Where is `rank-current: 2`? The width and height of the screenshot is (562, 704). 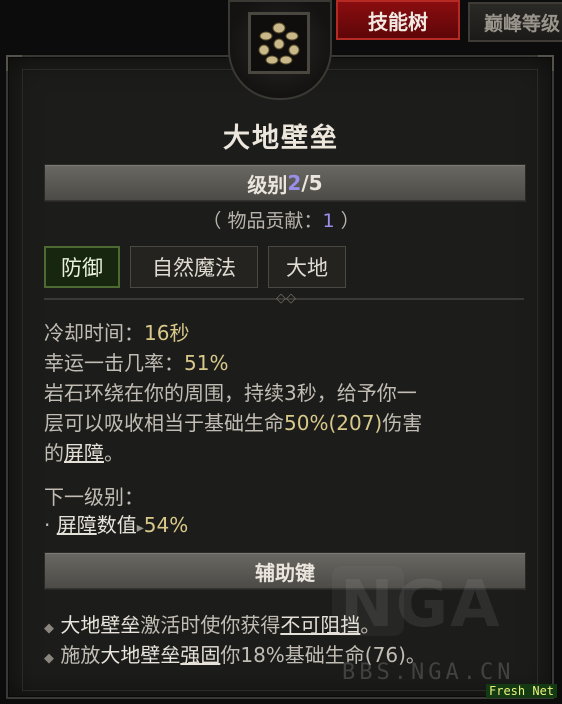
rank-current: 2 is located at coordinates (294, 183).